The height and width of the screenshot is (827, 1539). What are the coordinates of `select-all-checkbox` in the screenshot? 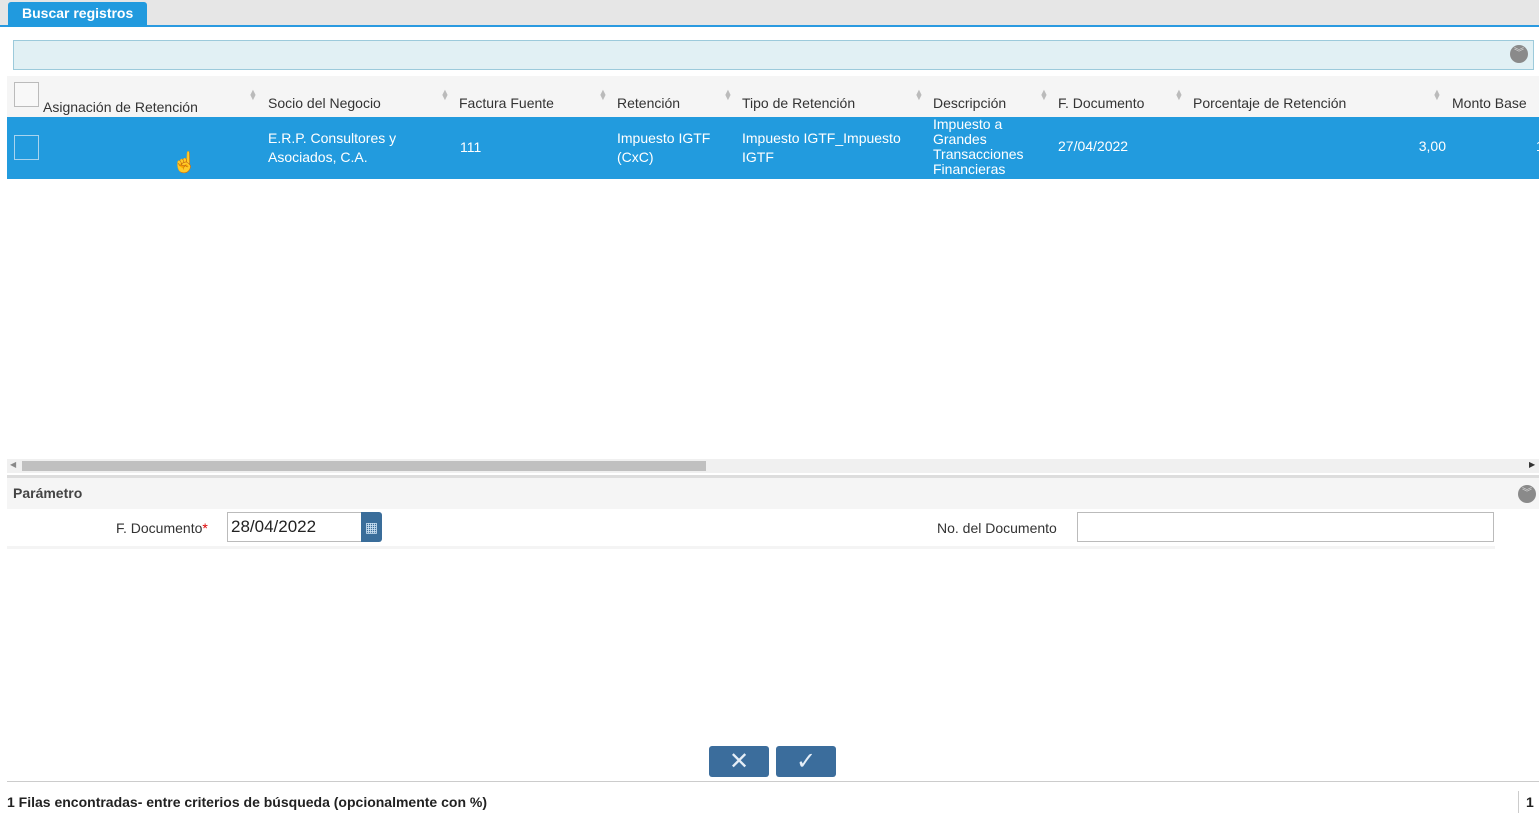 It's located at (26, 94).